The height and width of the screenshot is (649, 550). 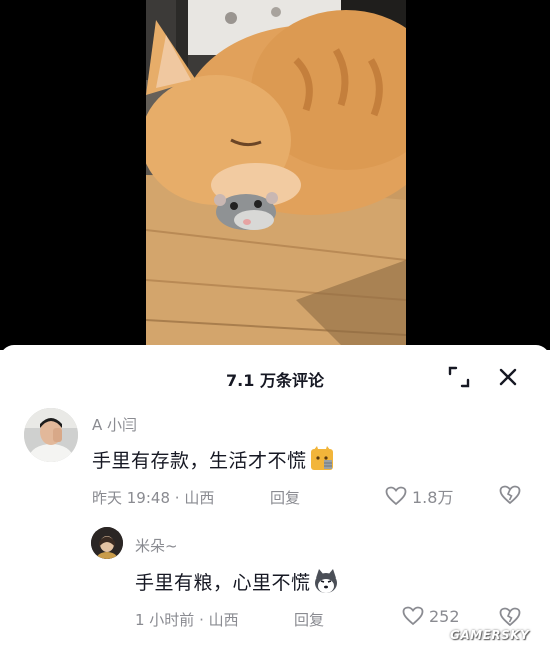 What do you see at coordinates (223, 583) in the screenshot?
I see `comment-text-body: 手里有粮，心里不慌` at bounding box center [223, 583].